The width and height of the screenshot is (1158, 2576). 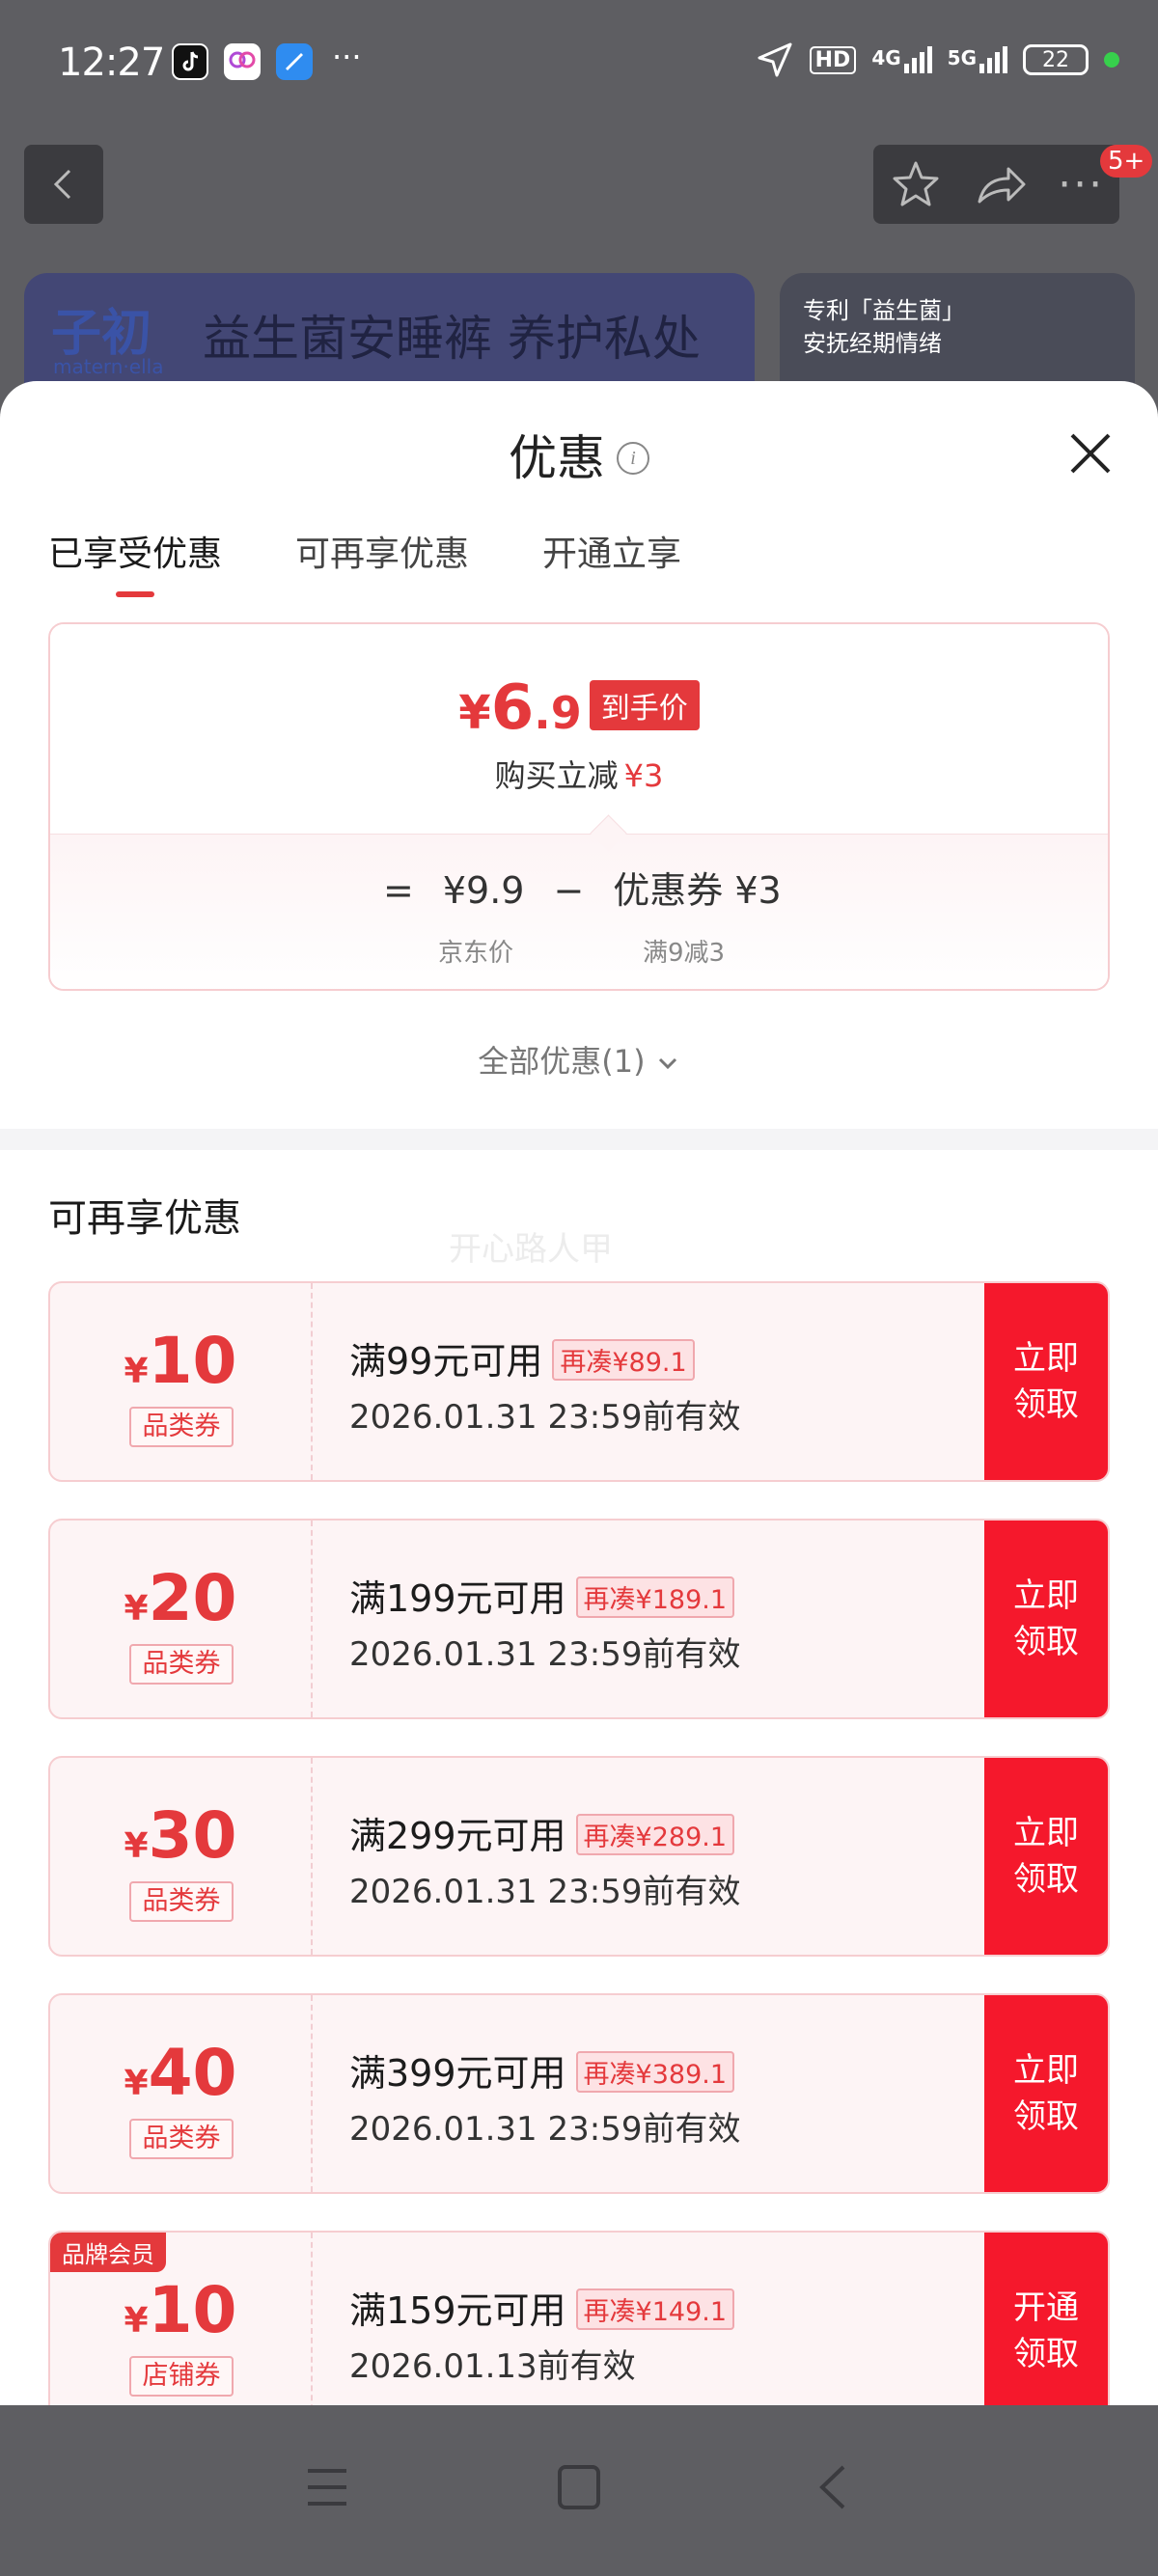 What do you see at coordinates (579, 65) in the screenshot?
I see `status-bar: 12:27 ··· HD 4G 5G 22` at bounding box center [579, 65].